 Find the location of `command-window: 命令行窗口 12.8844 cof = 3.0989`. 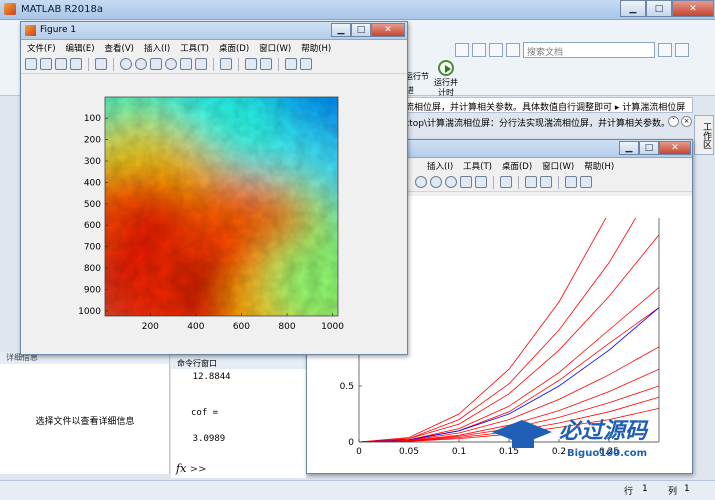

command-window: 命令行窗口 12.8844 cof = 3.0989 is located at coordinates (238, 417).